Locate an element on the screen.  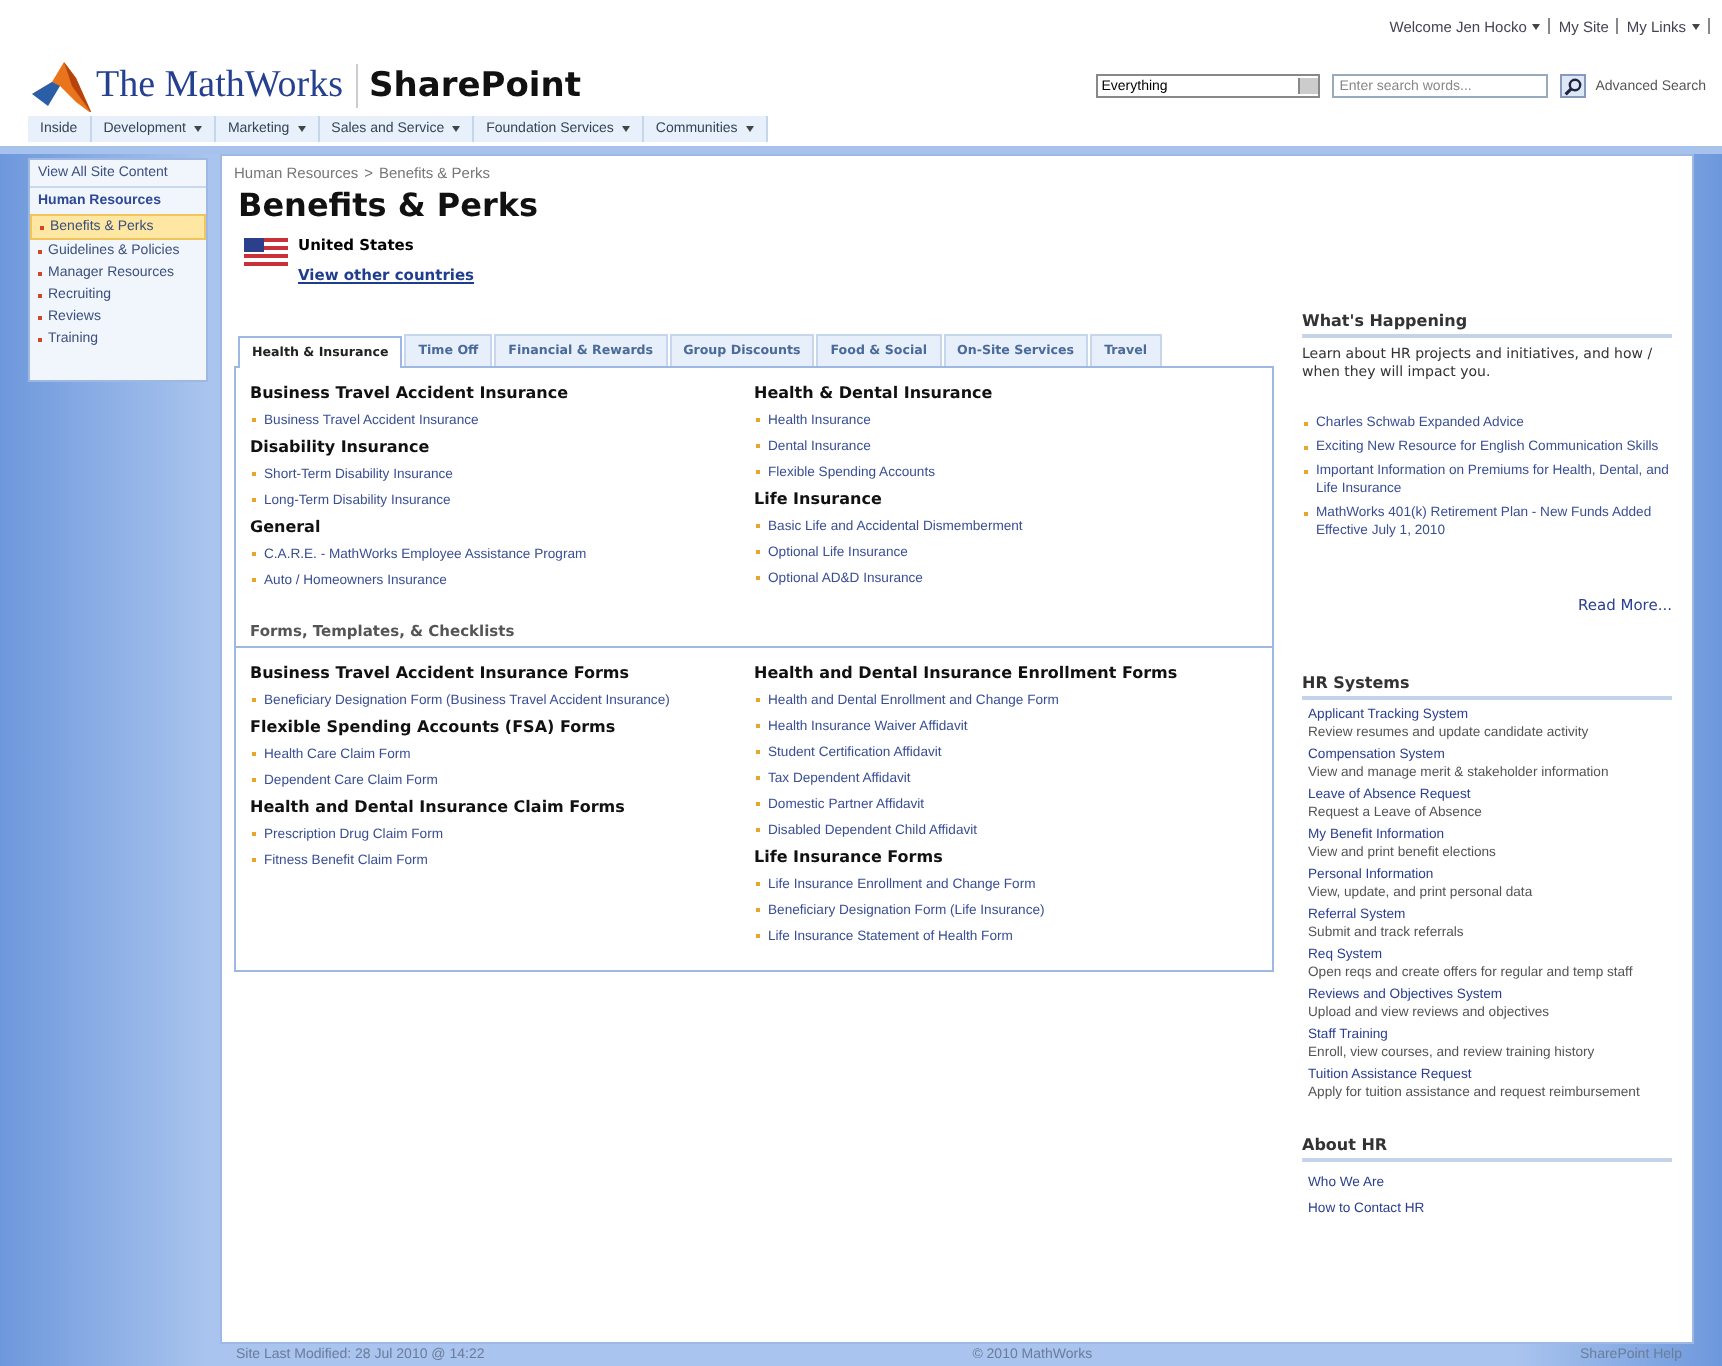
company-name: The MathWorks is located at coordinates (220, 86).